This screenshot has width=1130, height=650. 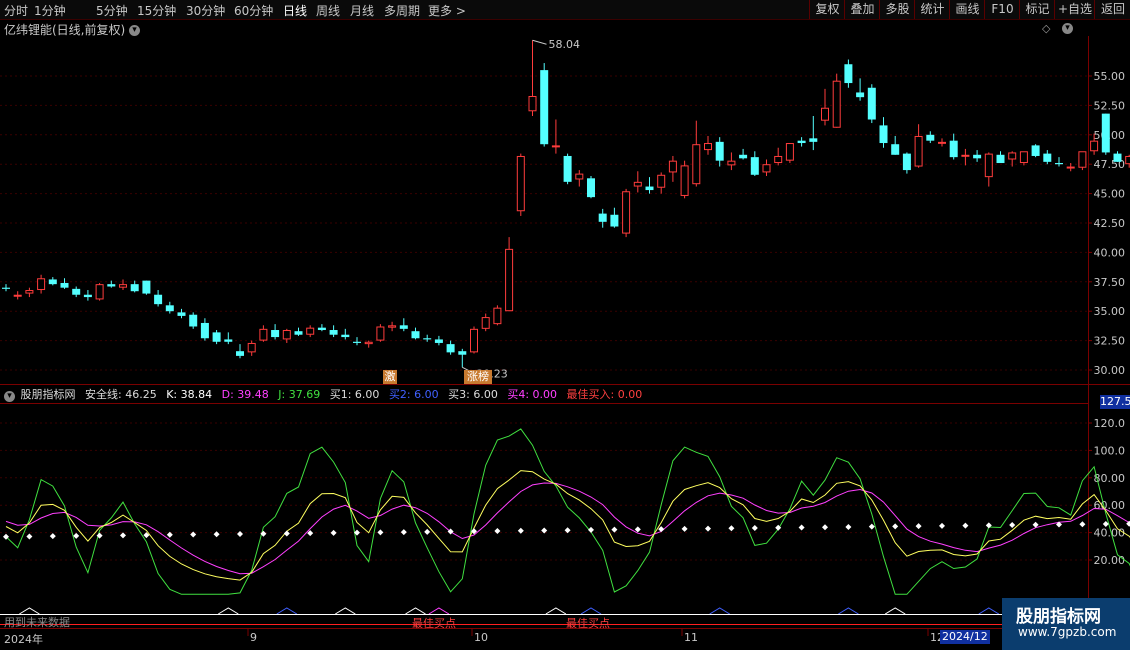 I want to click on price-tick-label: 45.00, so click(x=1110, y=194).